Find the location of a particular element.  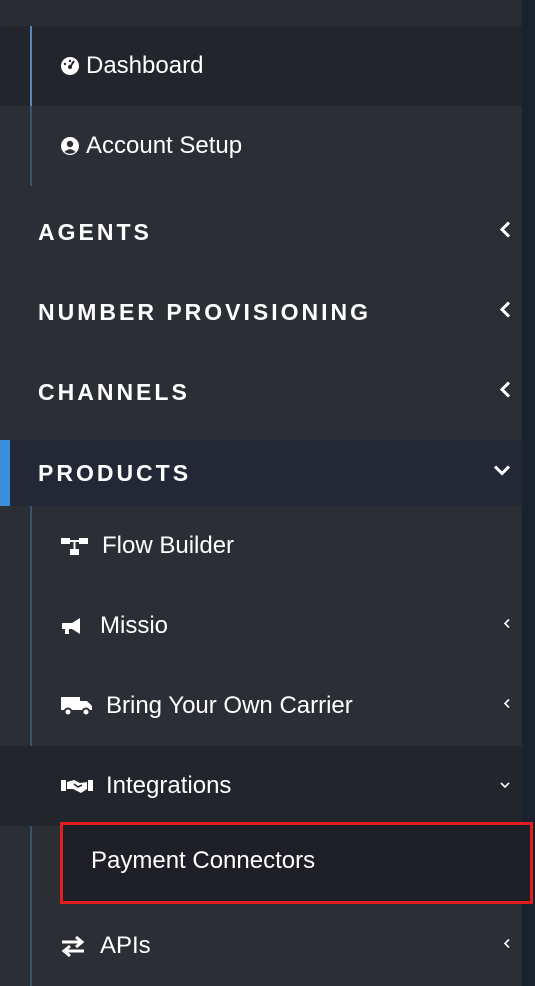

tachometer-icon is located at coordinates (73, 66).